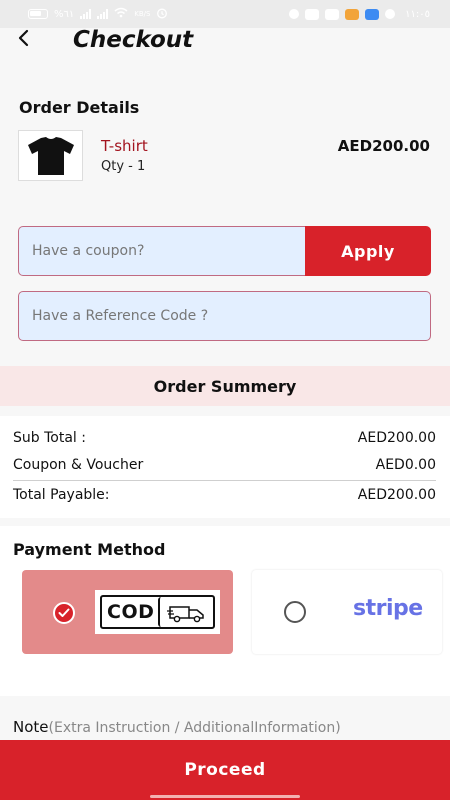 The height and width of the screenshot is (800, 450). Describe the element at coordinates (396, 495) in the screenshot. I see `total-payable-value: AED200.00` at that location.